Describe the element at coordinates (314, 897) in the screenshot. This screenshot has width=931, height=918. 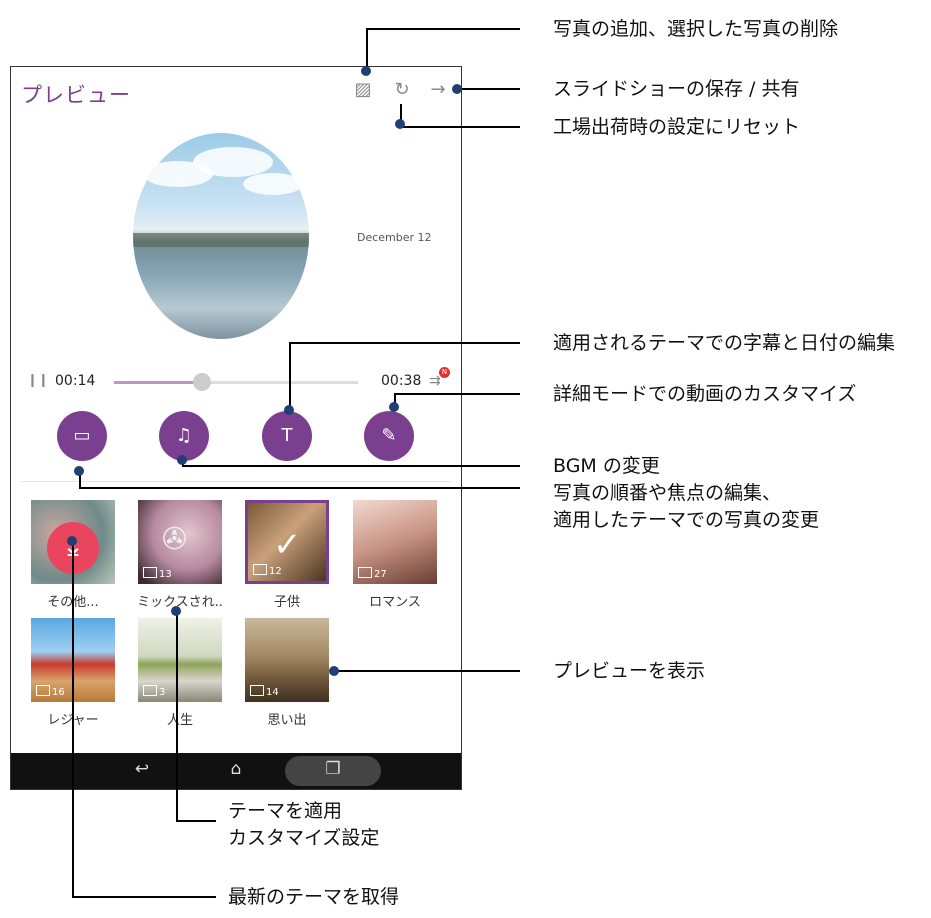
I see `callout-latest-theme: 最新のテーマを取得` at that location.